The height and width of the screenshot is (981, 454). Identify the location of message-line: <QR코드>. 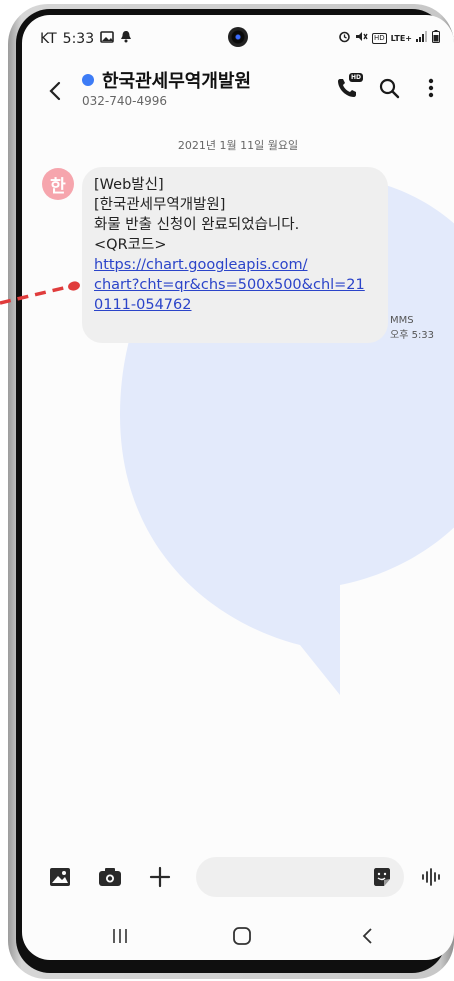
(130, 245).